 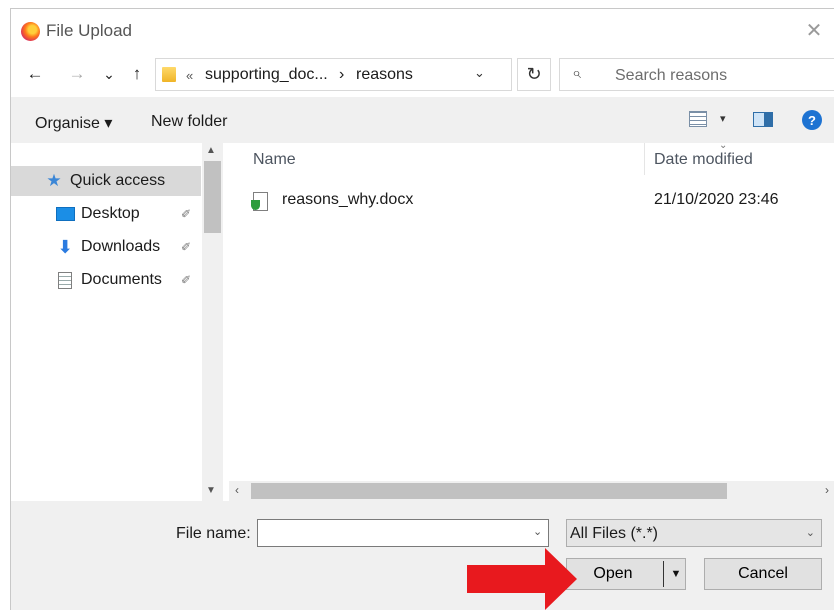 What do you see at coordinates (644, 159) in the screenshot?
I see `column-divider` at bounding box center [644, 159].